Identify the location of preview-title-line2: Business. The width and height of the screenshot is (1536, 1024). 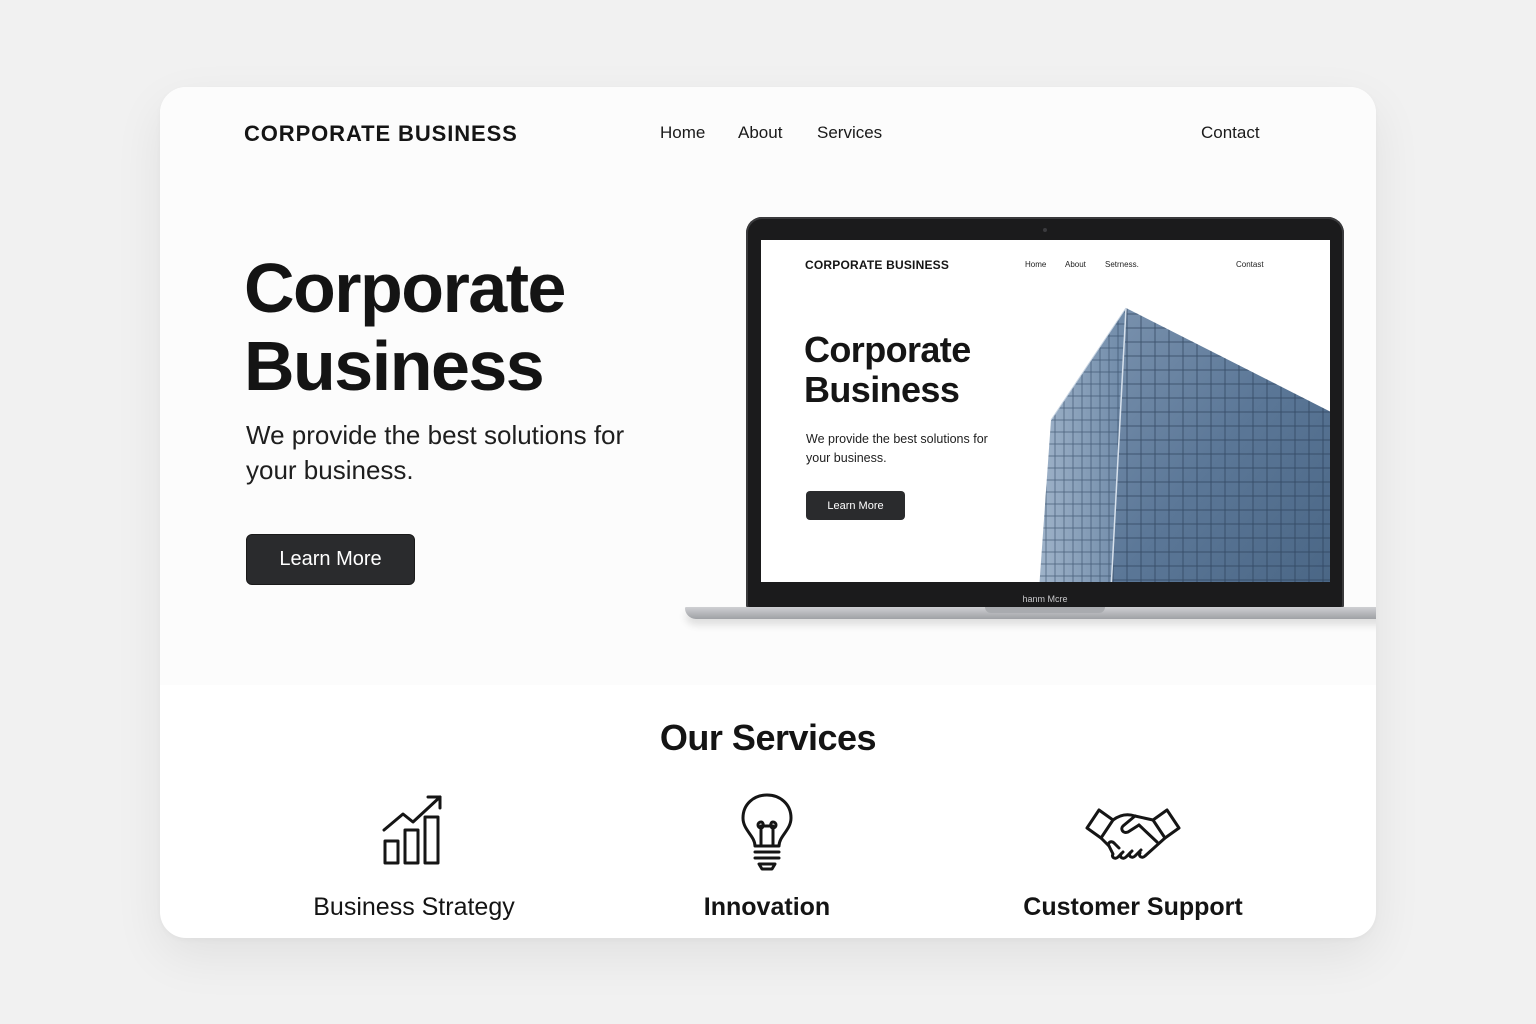
(882, 389).